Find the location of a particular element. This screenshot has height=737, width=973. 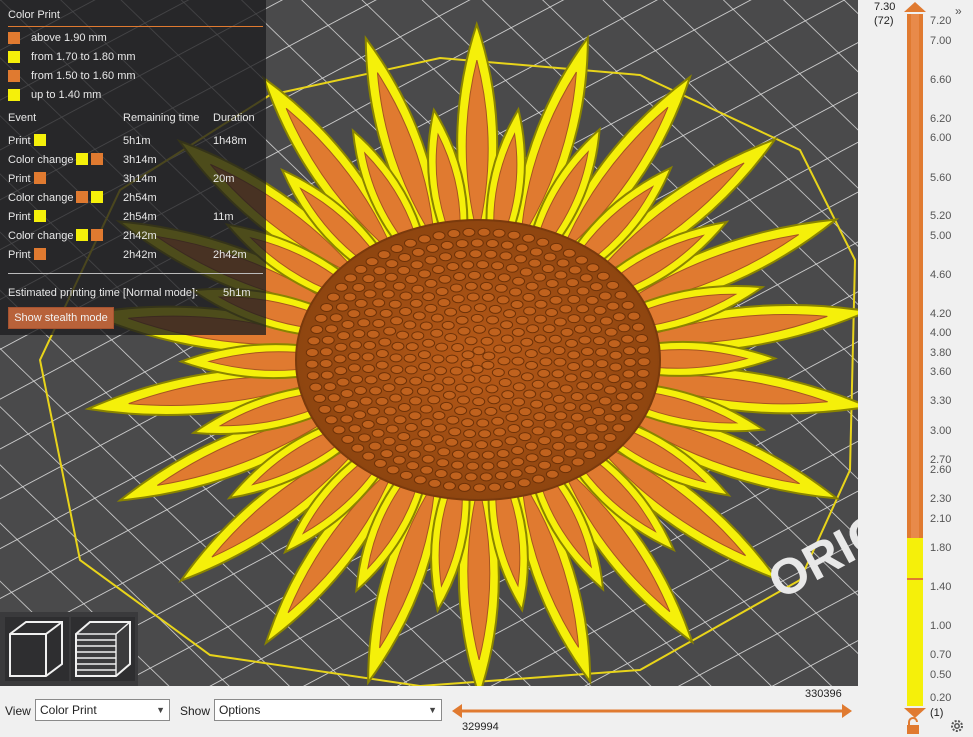

lock-icon is located at coordinates (913, 726).